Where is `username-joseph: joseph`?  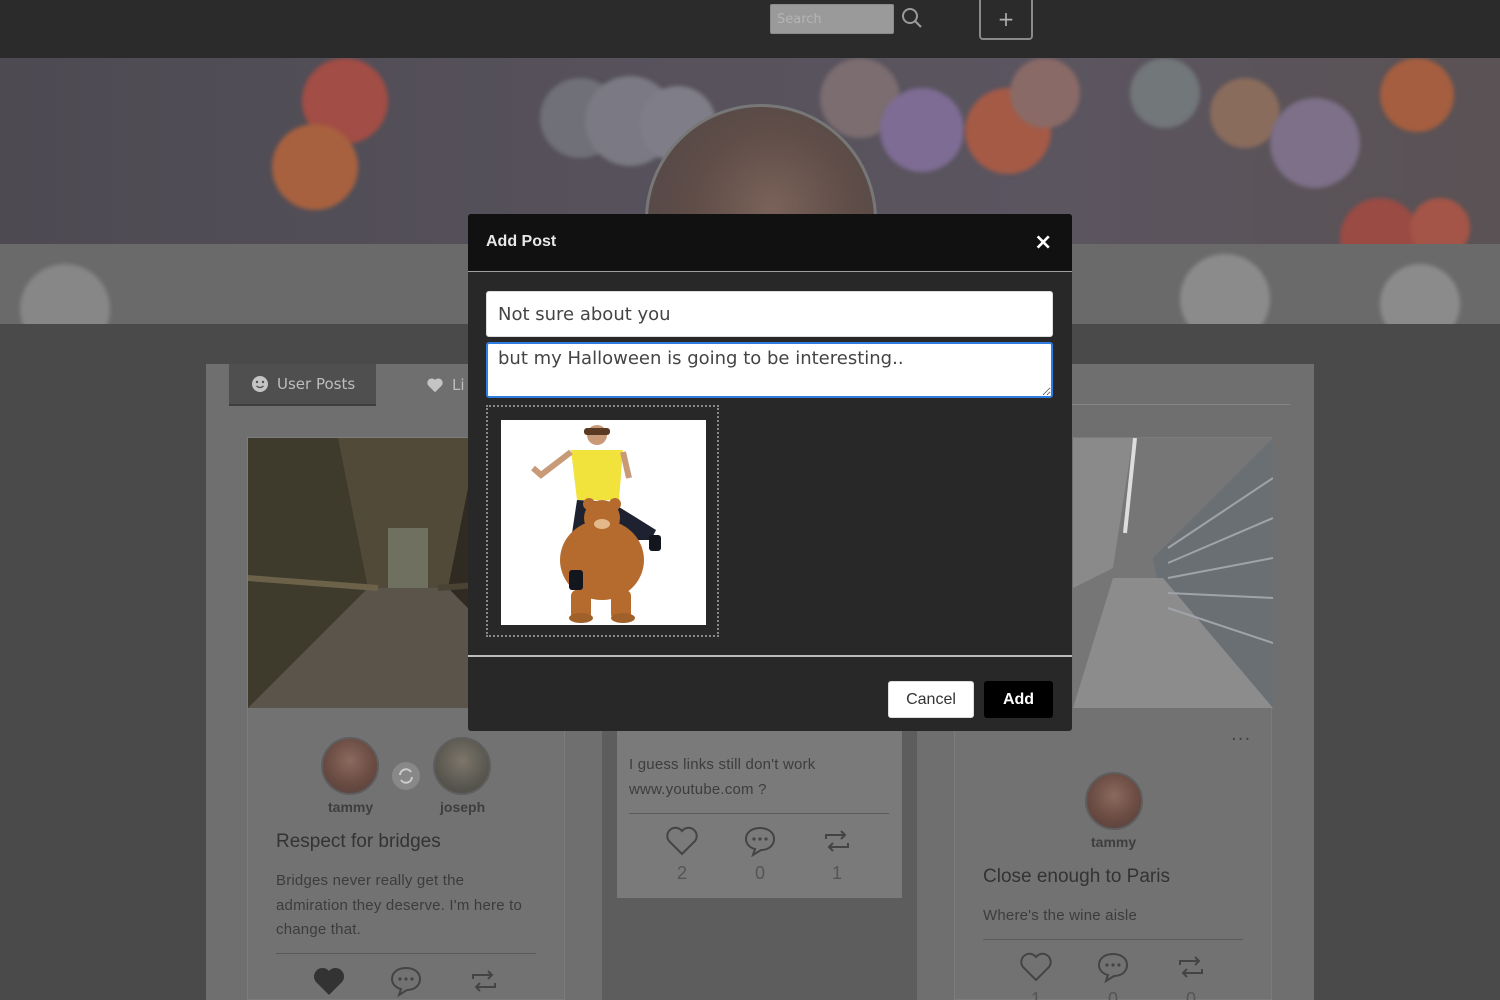
username-joseph: joseph is located at coordinates (462, 807).